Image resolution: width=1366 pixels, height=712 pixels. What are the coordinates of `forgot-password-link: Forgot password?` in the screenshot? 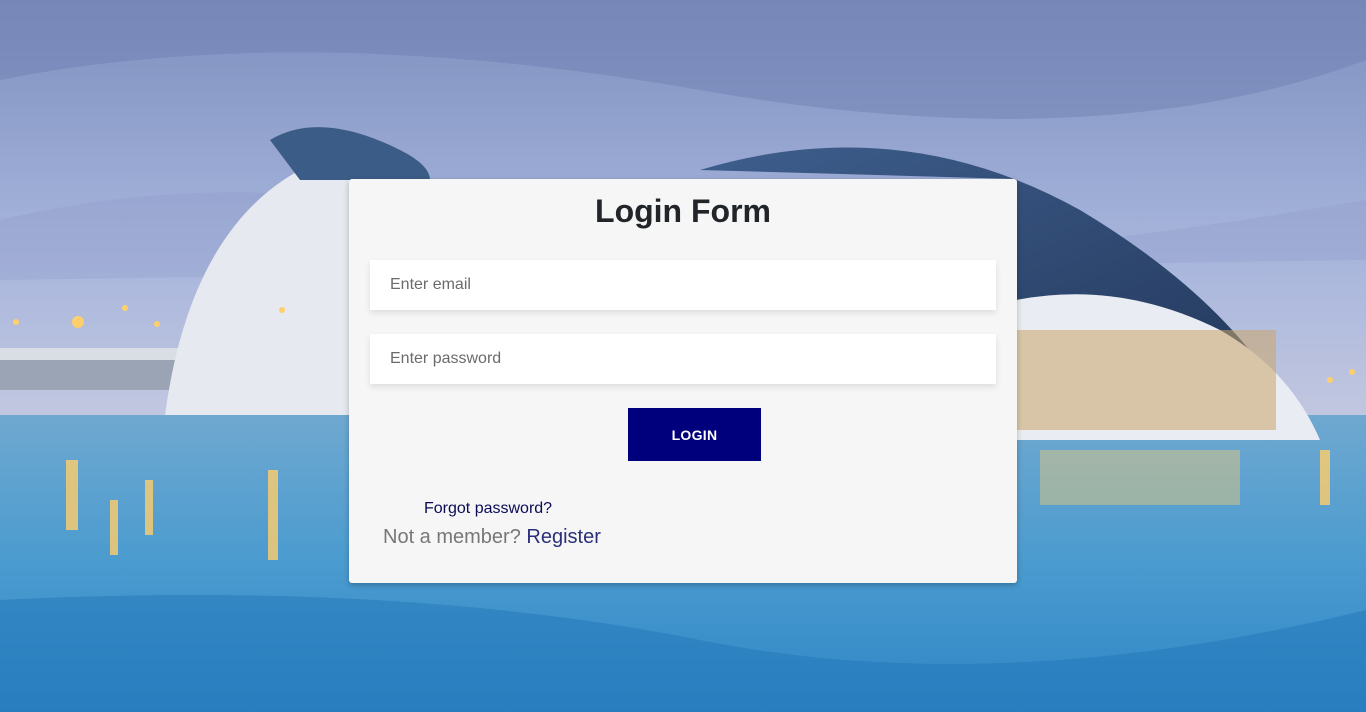 It's located at (488, 509).